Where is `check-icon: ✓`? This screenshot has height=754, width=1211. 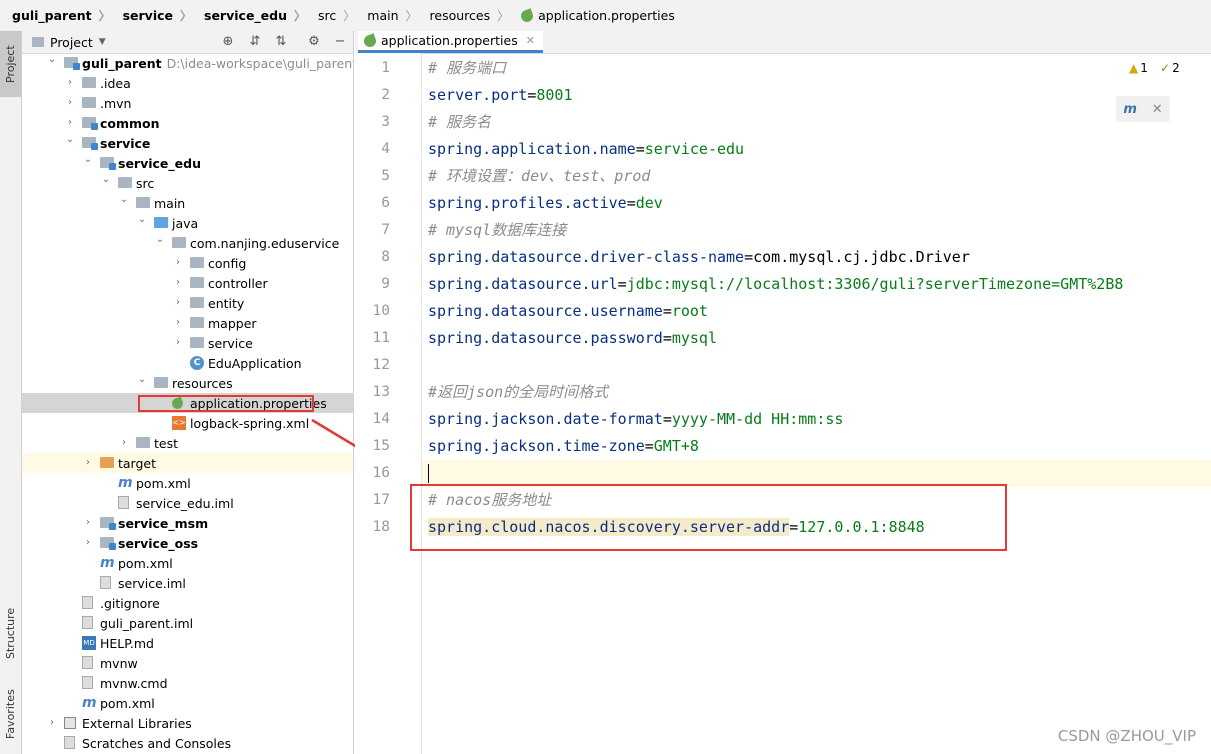
check-icon: ✓ is located at coordinates (1165, 68).